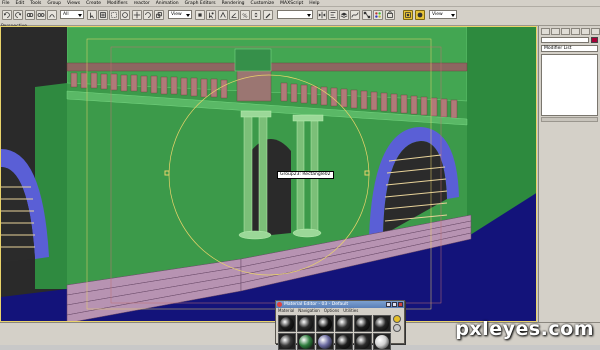  I want to click on window-crossing-icon, so click(125, 15).